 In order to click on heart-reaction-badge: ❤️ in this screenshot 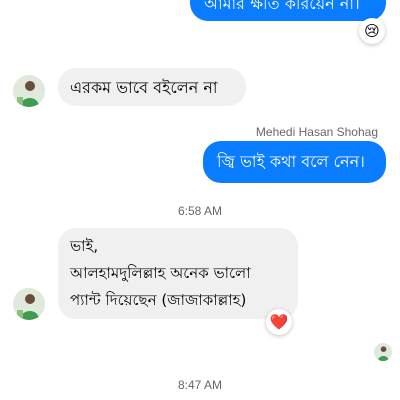, I will do `click(279, 322)`.